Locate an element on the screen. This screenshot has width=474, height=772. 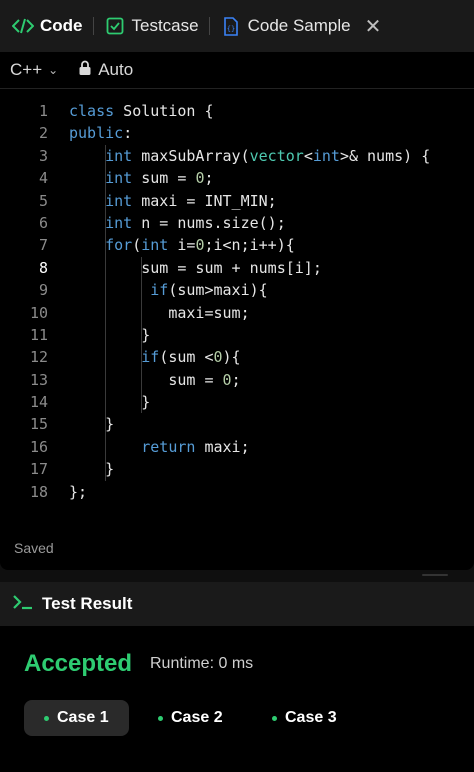
code-text: int sum = 0; is located at coordinates (159, 178).